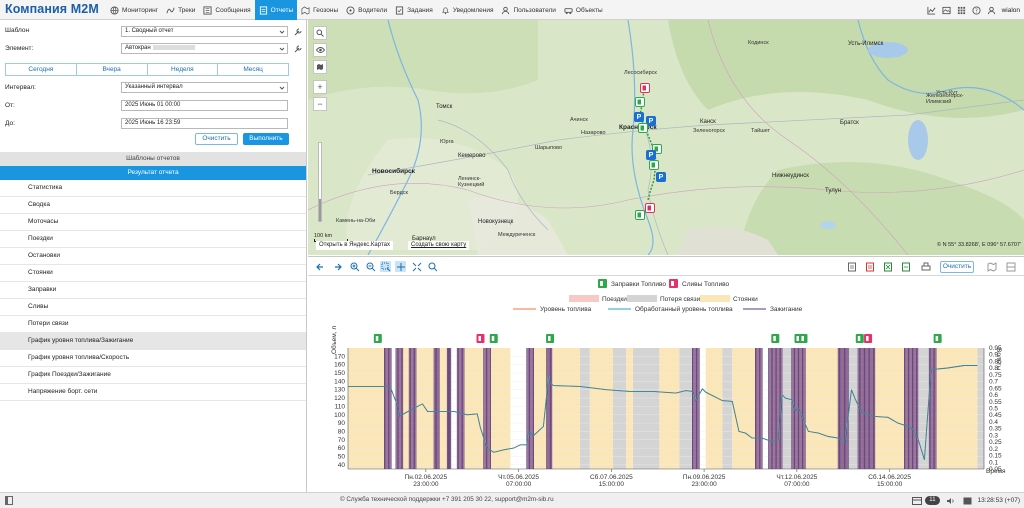  I want to click on run-button: Выполнить, so click(266, 139).